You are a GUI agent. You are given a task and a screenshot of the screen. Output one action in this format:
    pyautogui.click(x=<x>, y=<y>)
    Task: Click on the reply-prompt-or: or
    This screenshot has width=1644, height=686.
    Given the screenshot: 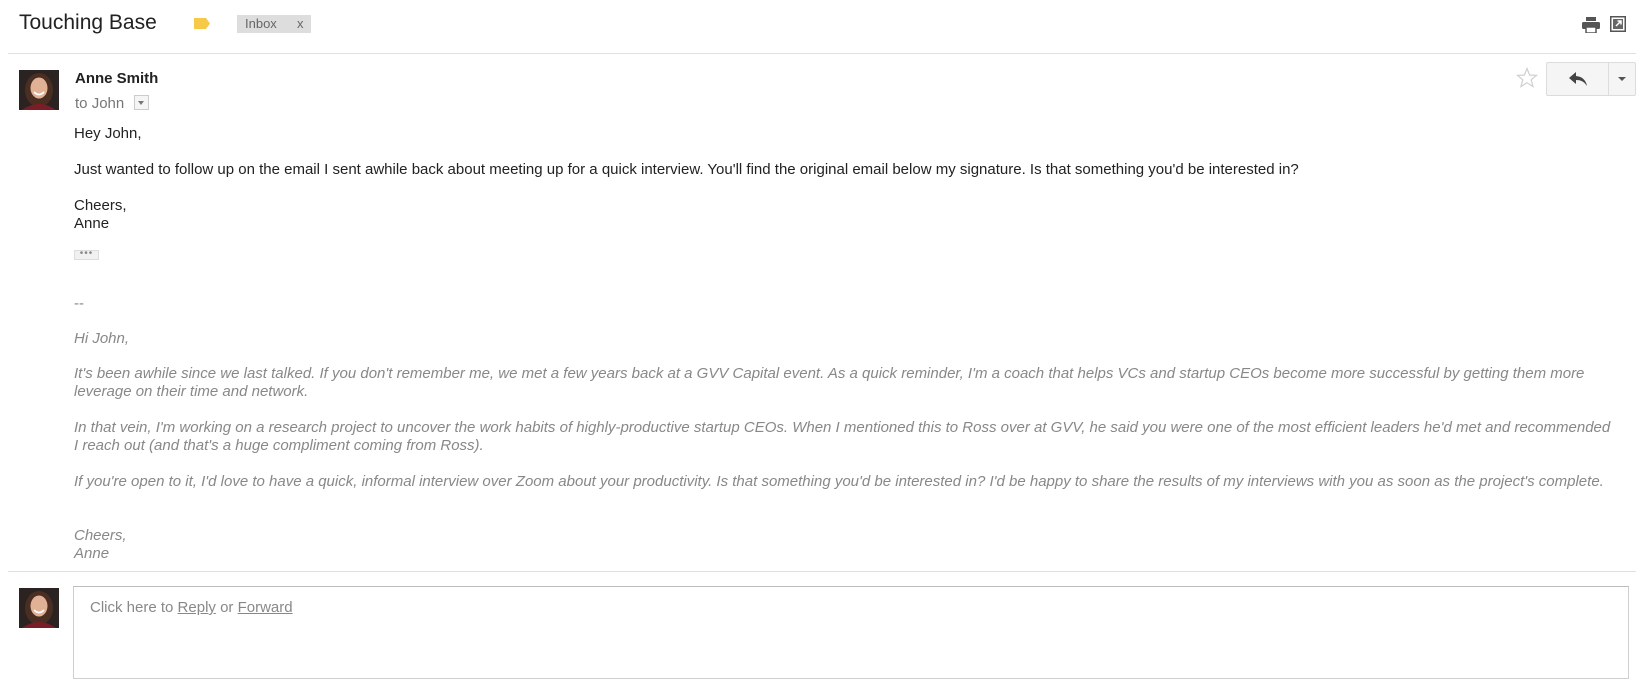 What is the action you would take?
    pyautogui.click(x=227, y=607)
    